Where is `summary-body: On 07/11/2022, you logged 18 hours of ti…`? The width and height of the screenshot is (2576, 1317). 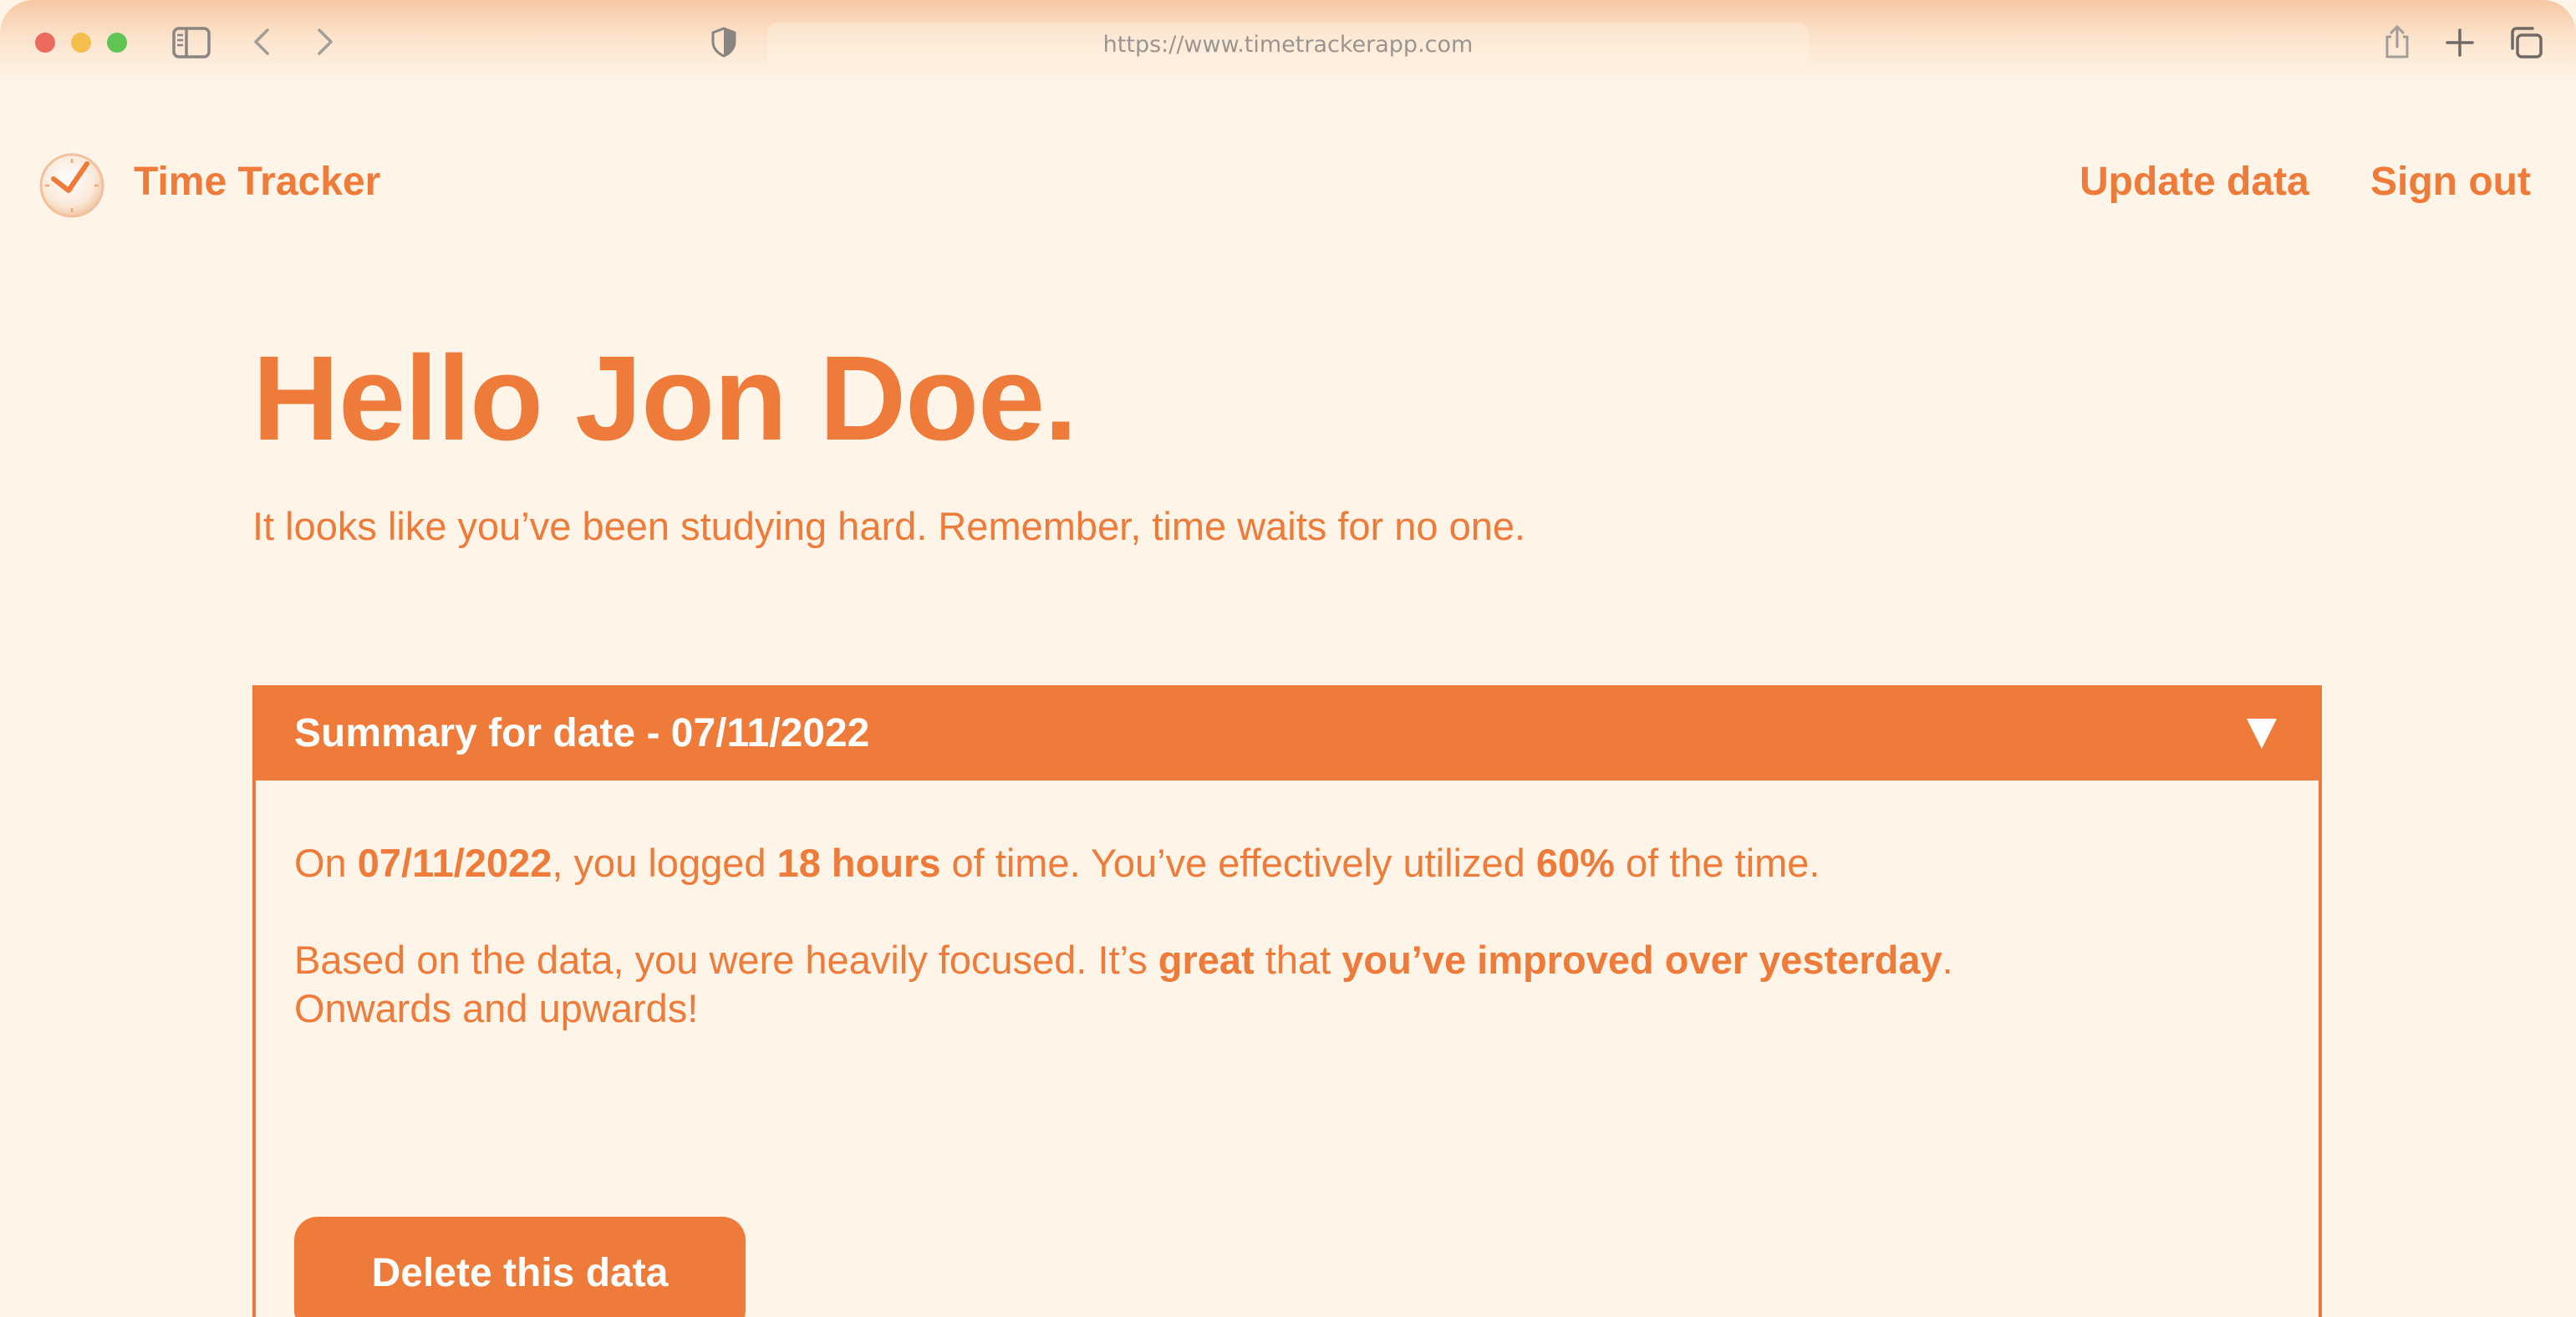 summary-body: On 07/11/2022, you logged 18 hours of ti… is located at coordinates (1288, 960).